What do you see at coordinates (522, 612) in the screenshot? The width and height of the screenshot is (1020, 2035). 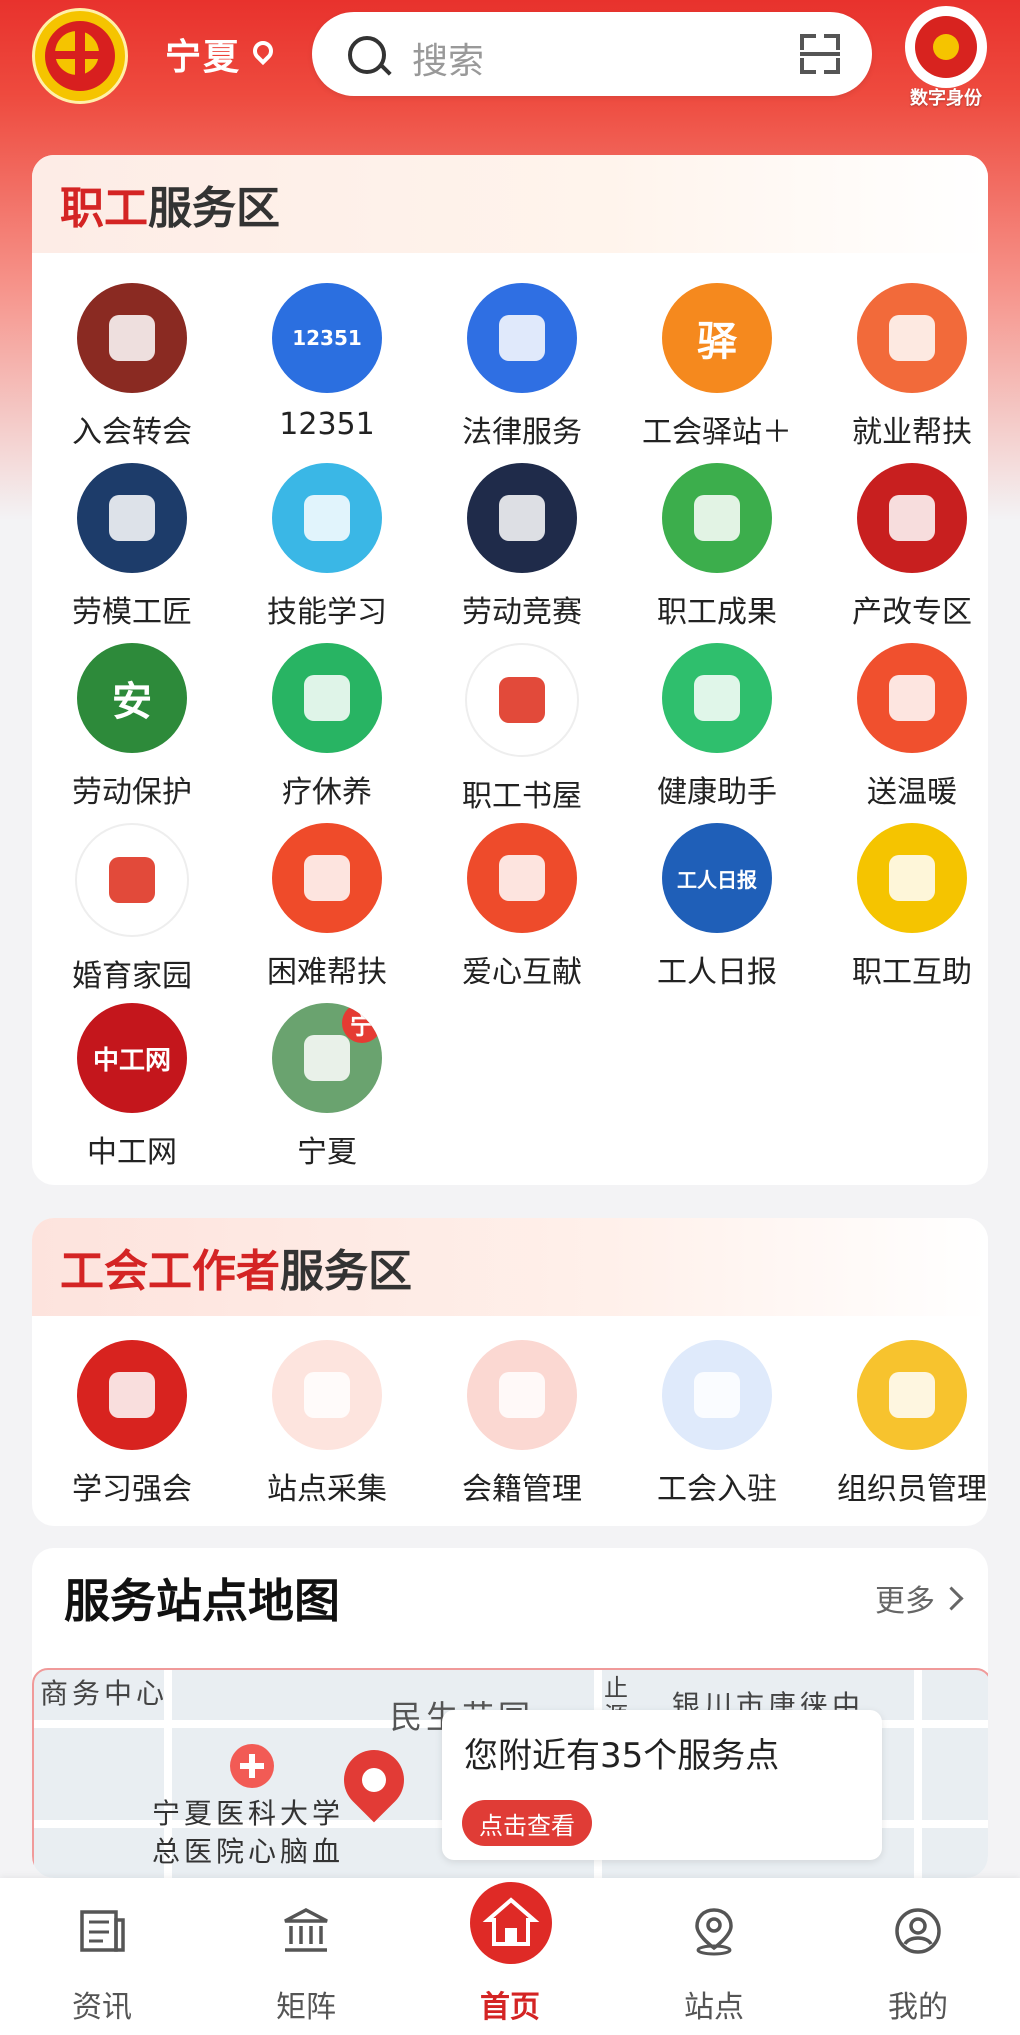 I see `service-item-label: 劳动竞赛` at bounding box center [522, 612].